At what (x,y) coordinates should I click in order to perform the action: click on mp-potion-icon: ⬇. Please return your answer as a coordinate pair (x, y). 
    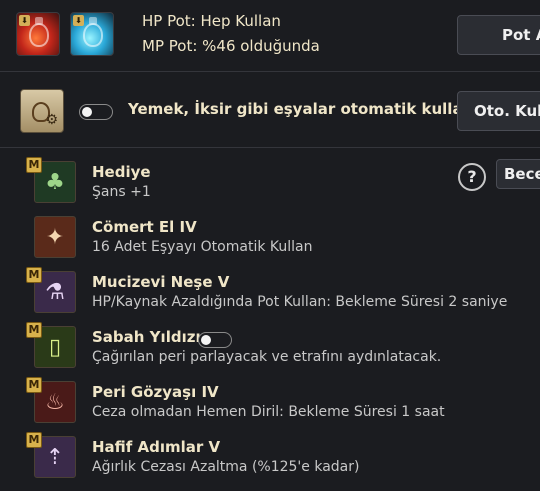
    Looking at the image, I should click on (92, 34).